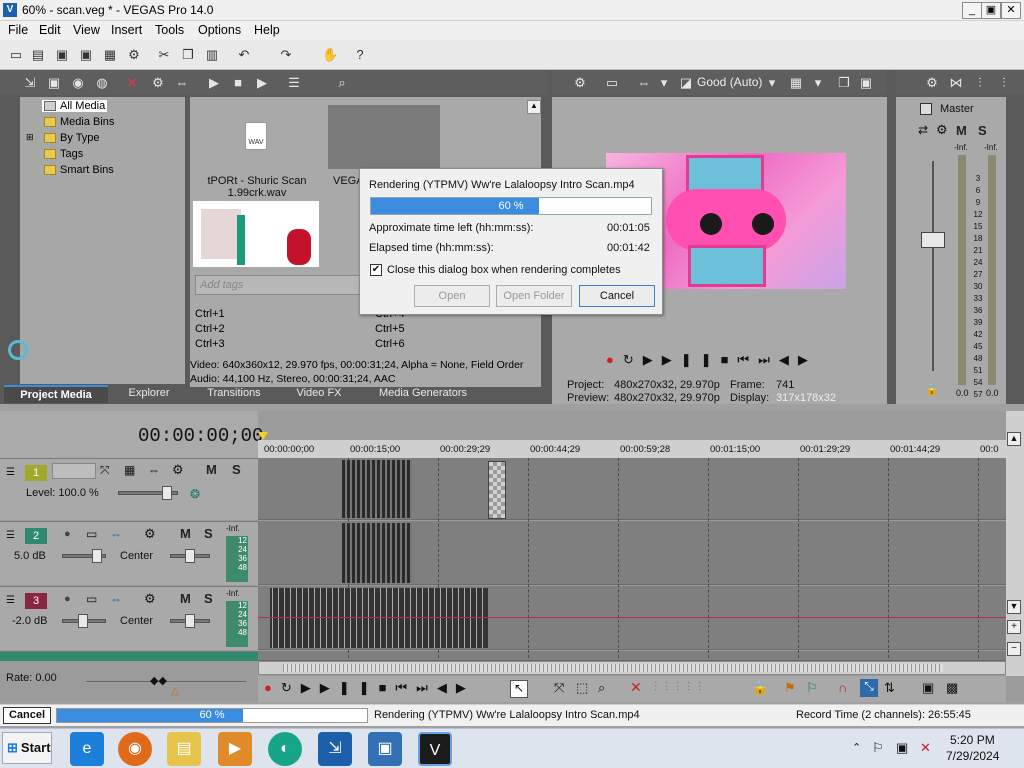 This screenshot has height=768, width=1024. I want to click on ripple-mode-icon: ⇅, so click(889, 688).